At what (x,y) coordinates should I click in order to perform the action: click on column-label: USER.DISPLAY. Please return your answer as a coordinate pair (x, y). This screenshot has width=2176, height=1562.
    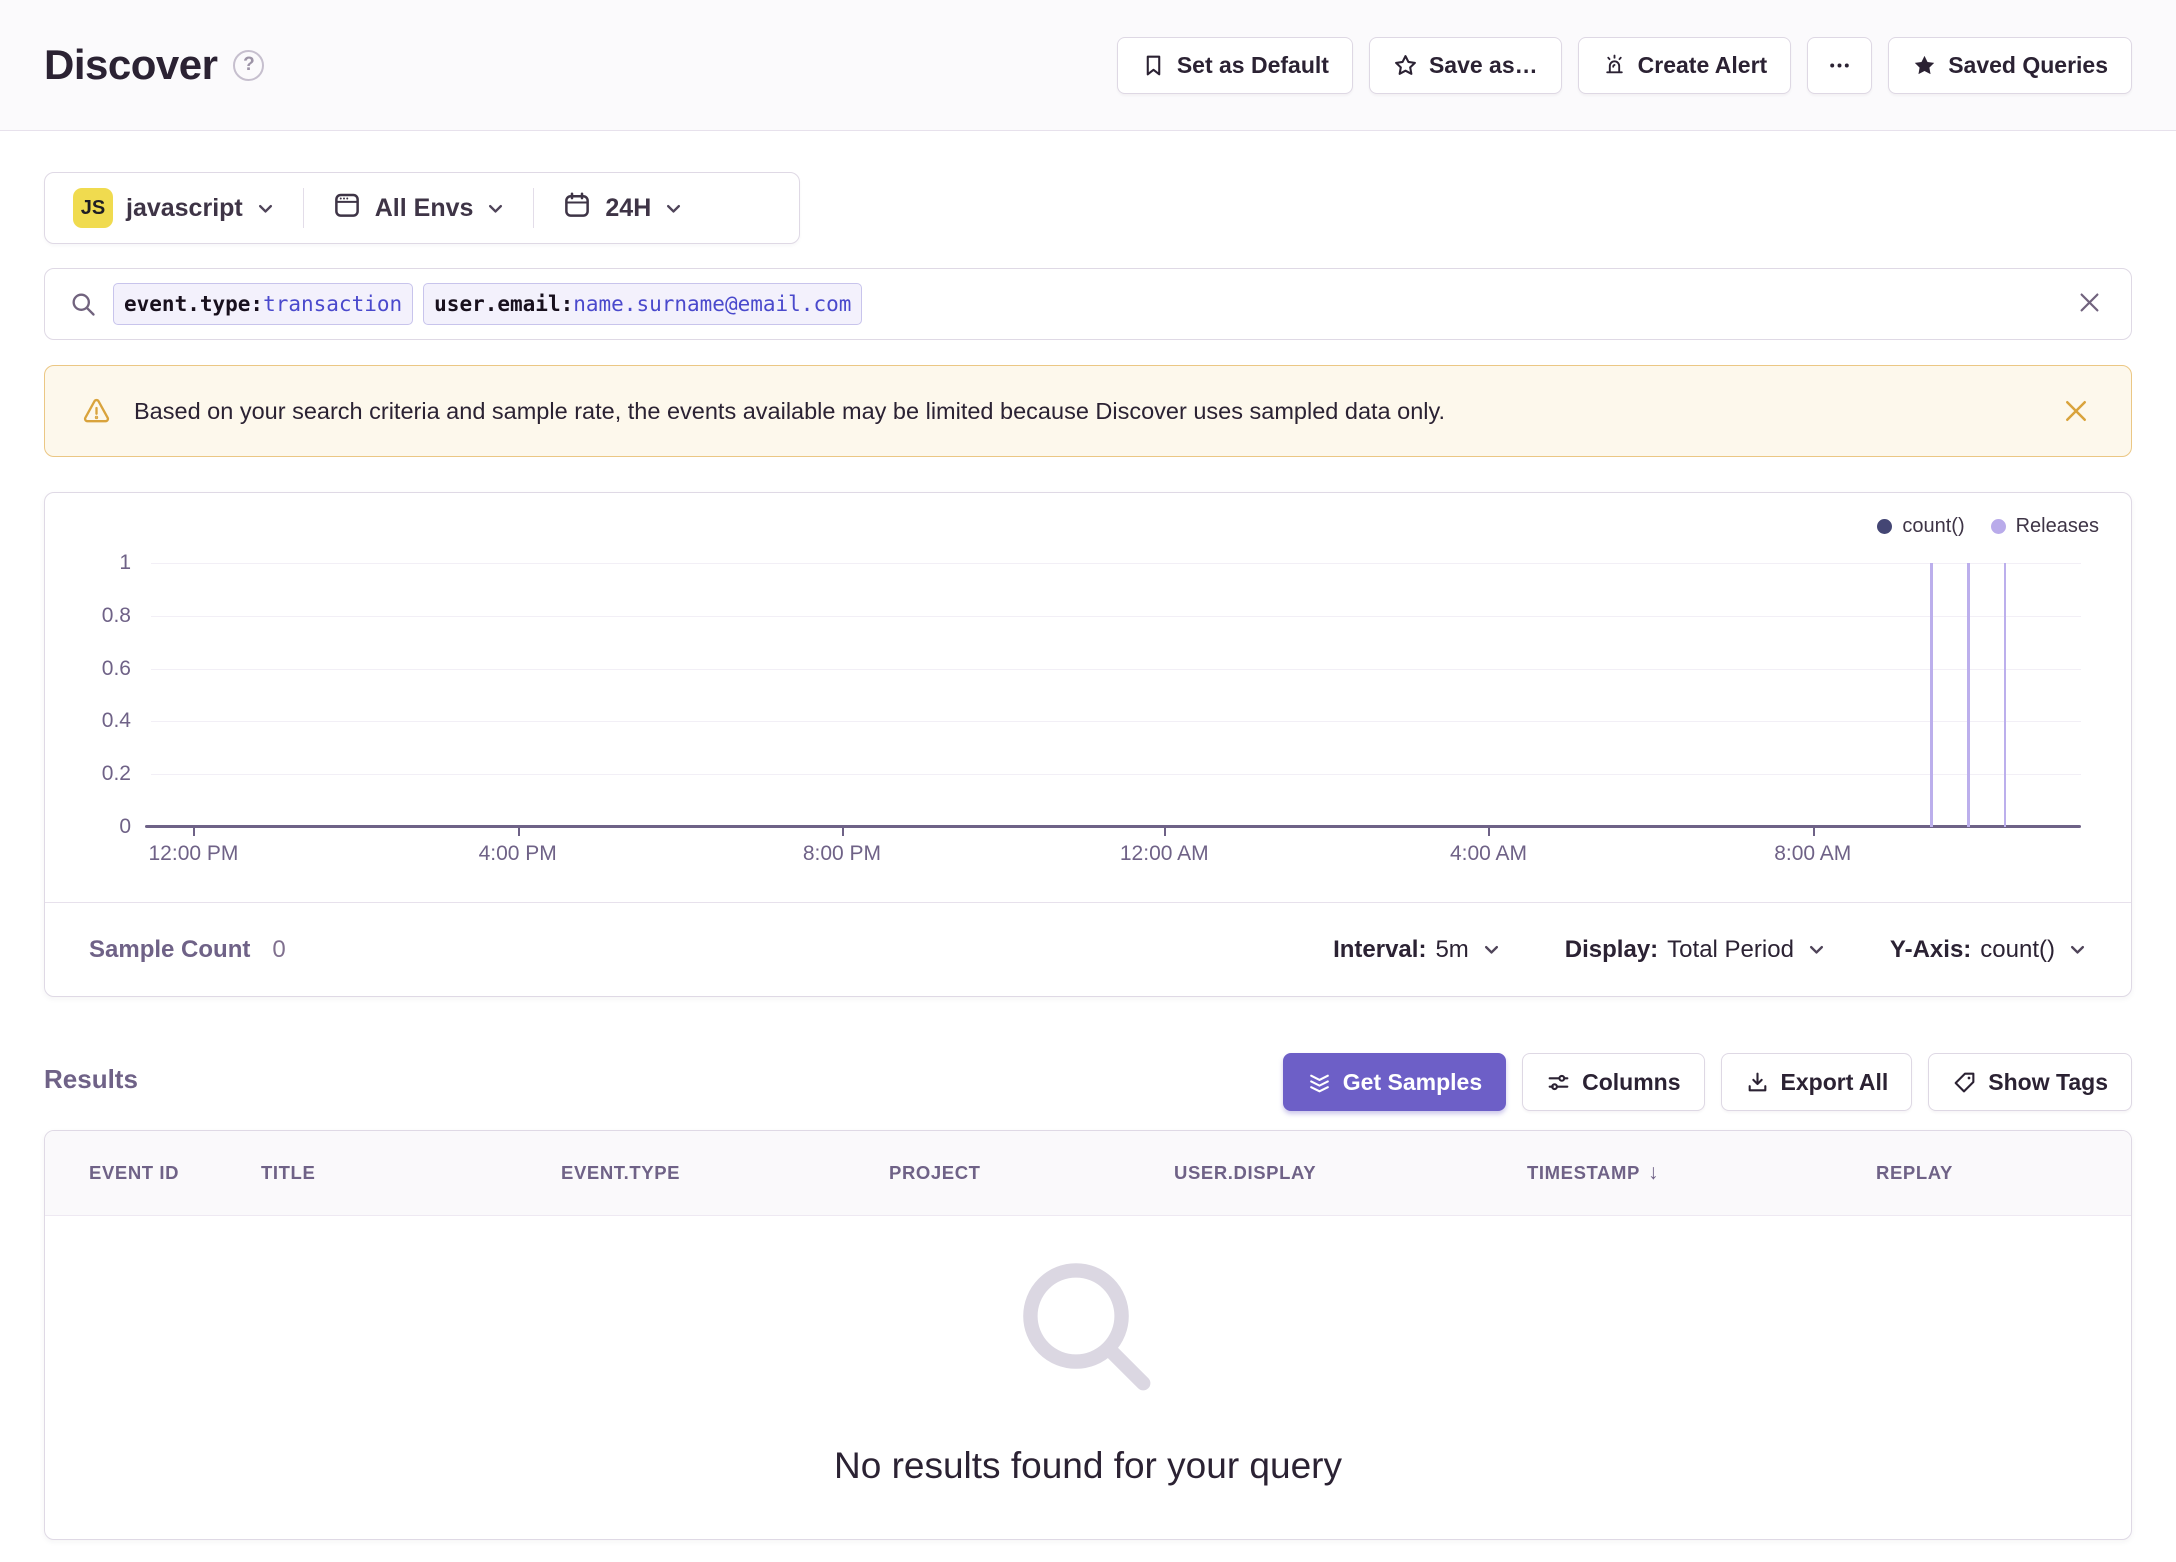
    Looking at the image, I should click on (1245, 1172).